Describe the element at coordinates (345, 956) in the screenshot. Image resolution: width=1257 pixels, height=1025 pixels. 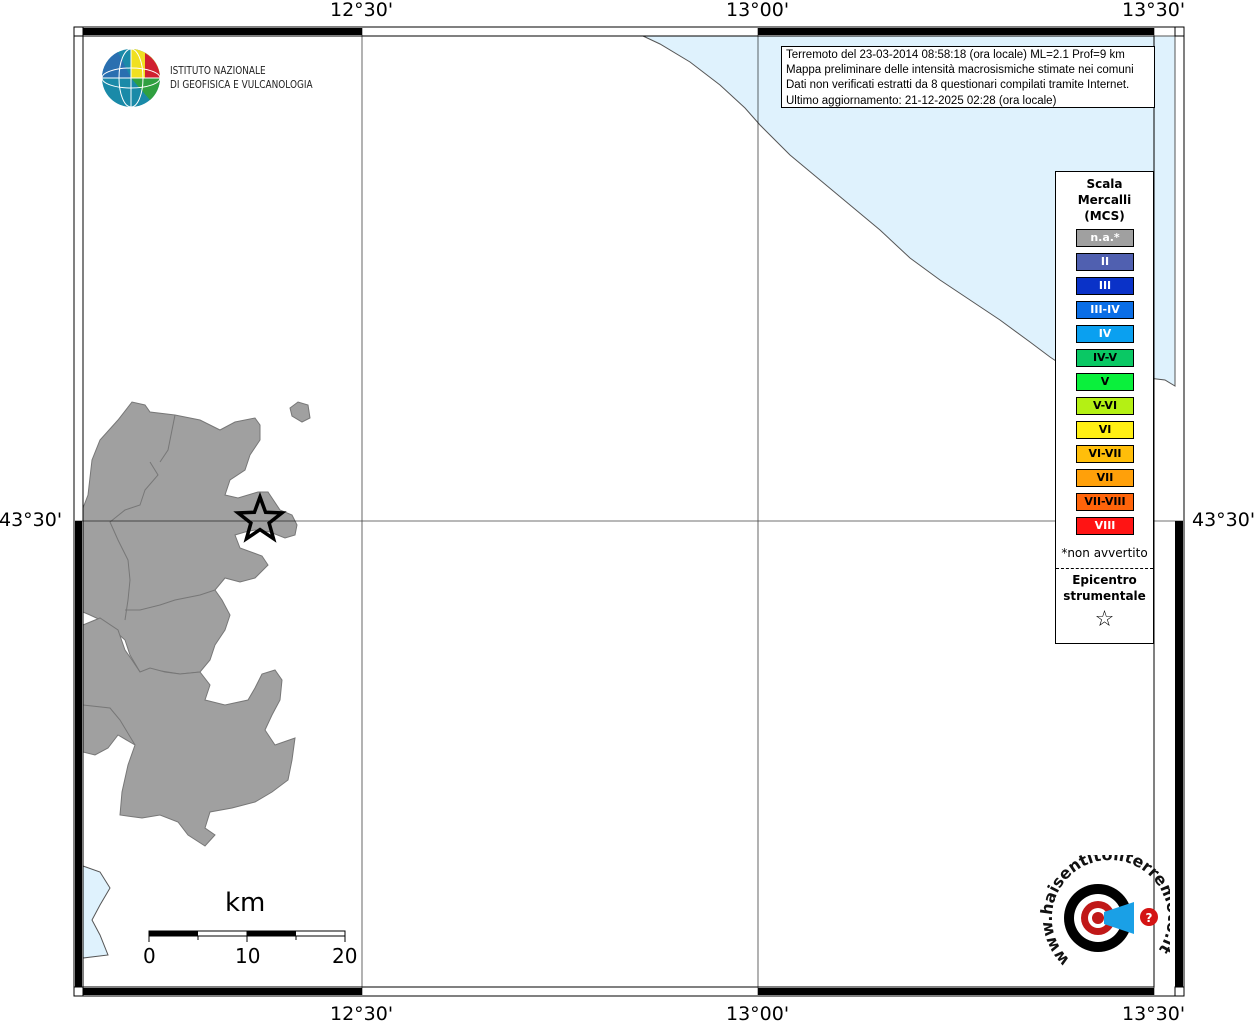
I see `scale-label-20: 20` at that location.